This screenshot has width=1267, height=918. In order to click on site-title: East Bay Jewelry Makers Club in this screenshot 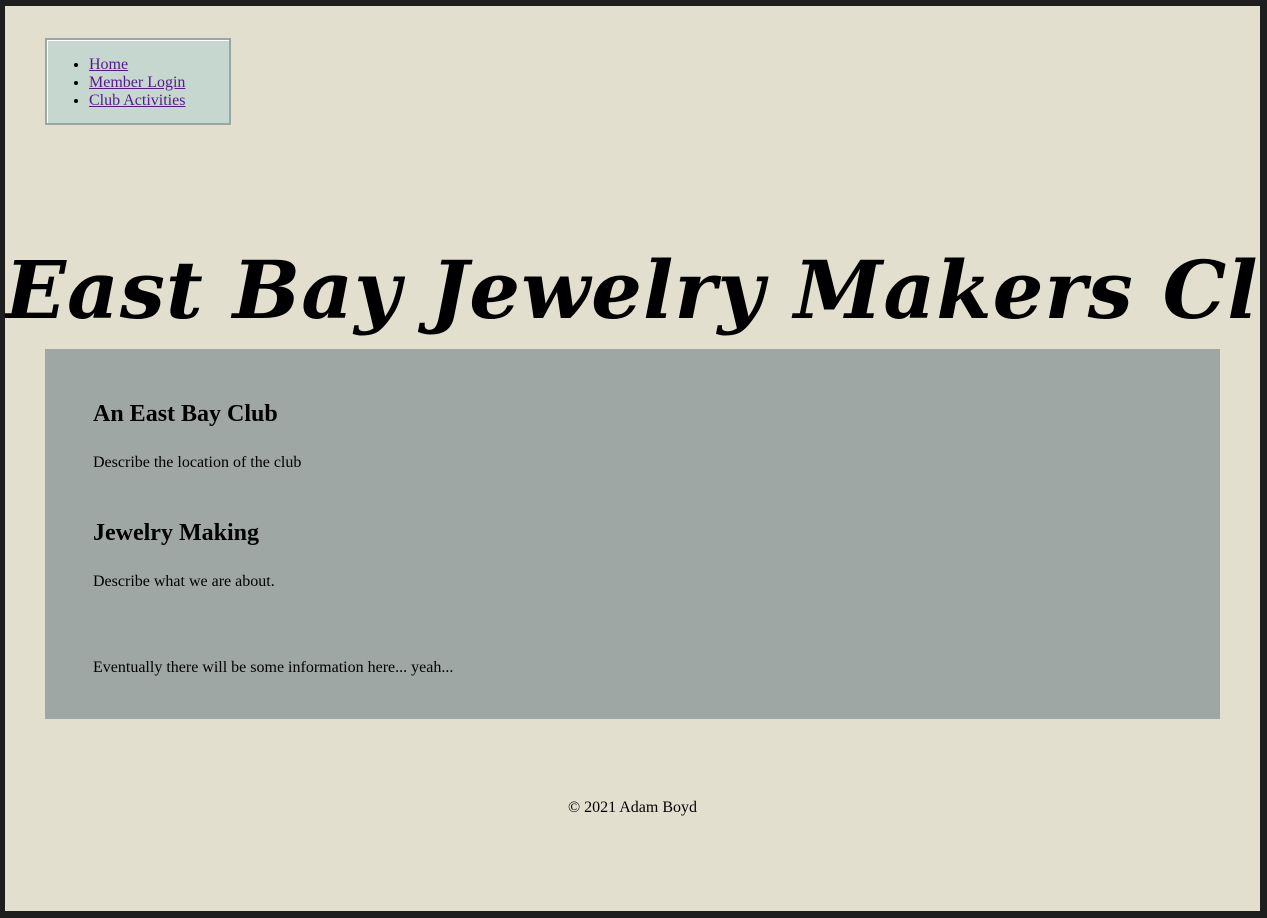, I will do `click(632, 289)`.